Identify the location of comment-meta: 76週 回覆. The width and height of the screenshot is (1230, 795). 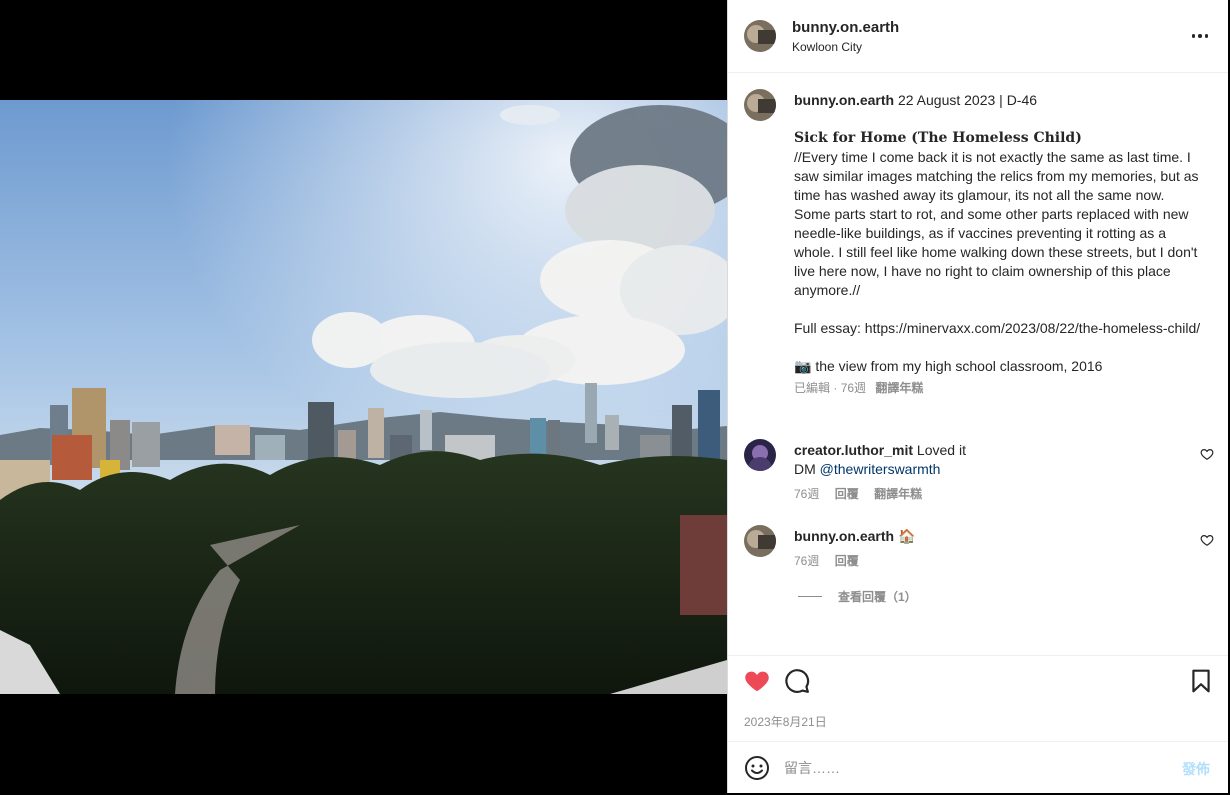
(989, 561).